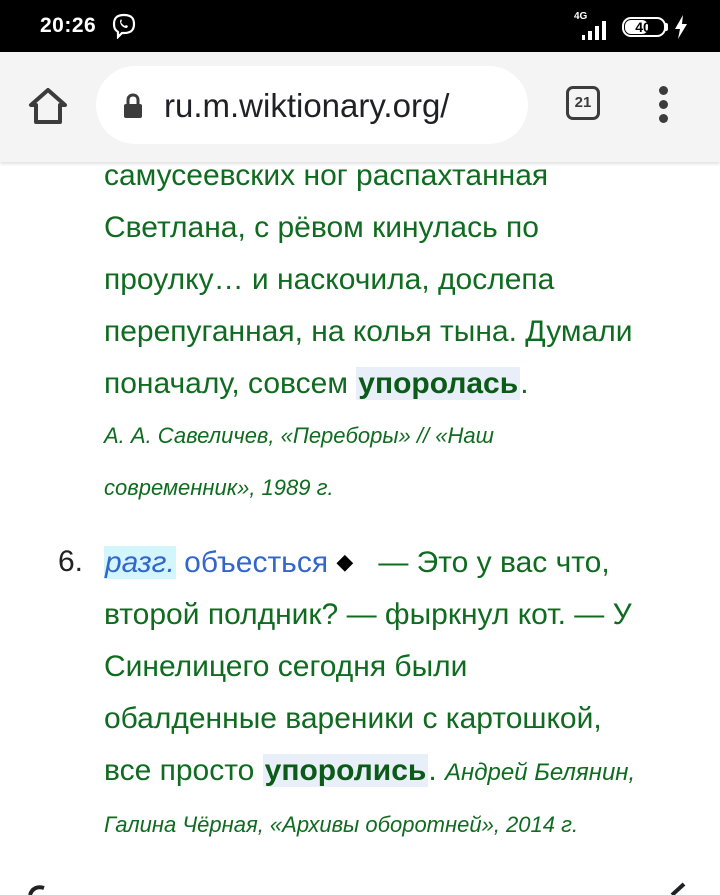 This screenshot has width=720, height=895. Describe the element at coordinates (68, 25) in the screenshot. I see `status-time: 20:26` at that location.